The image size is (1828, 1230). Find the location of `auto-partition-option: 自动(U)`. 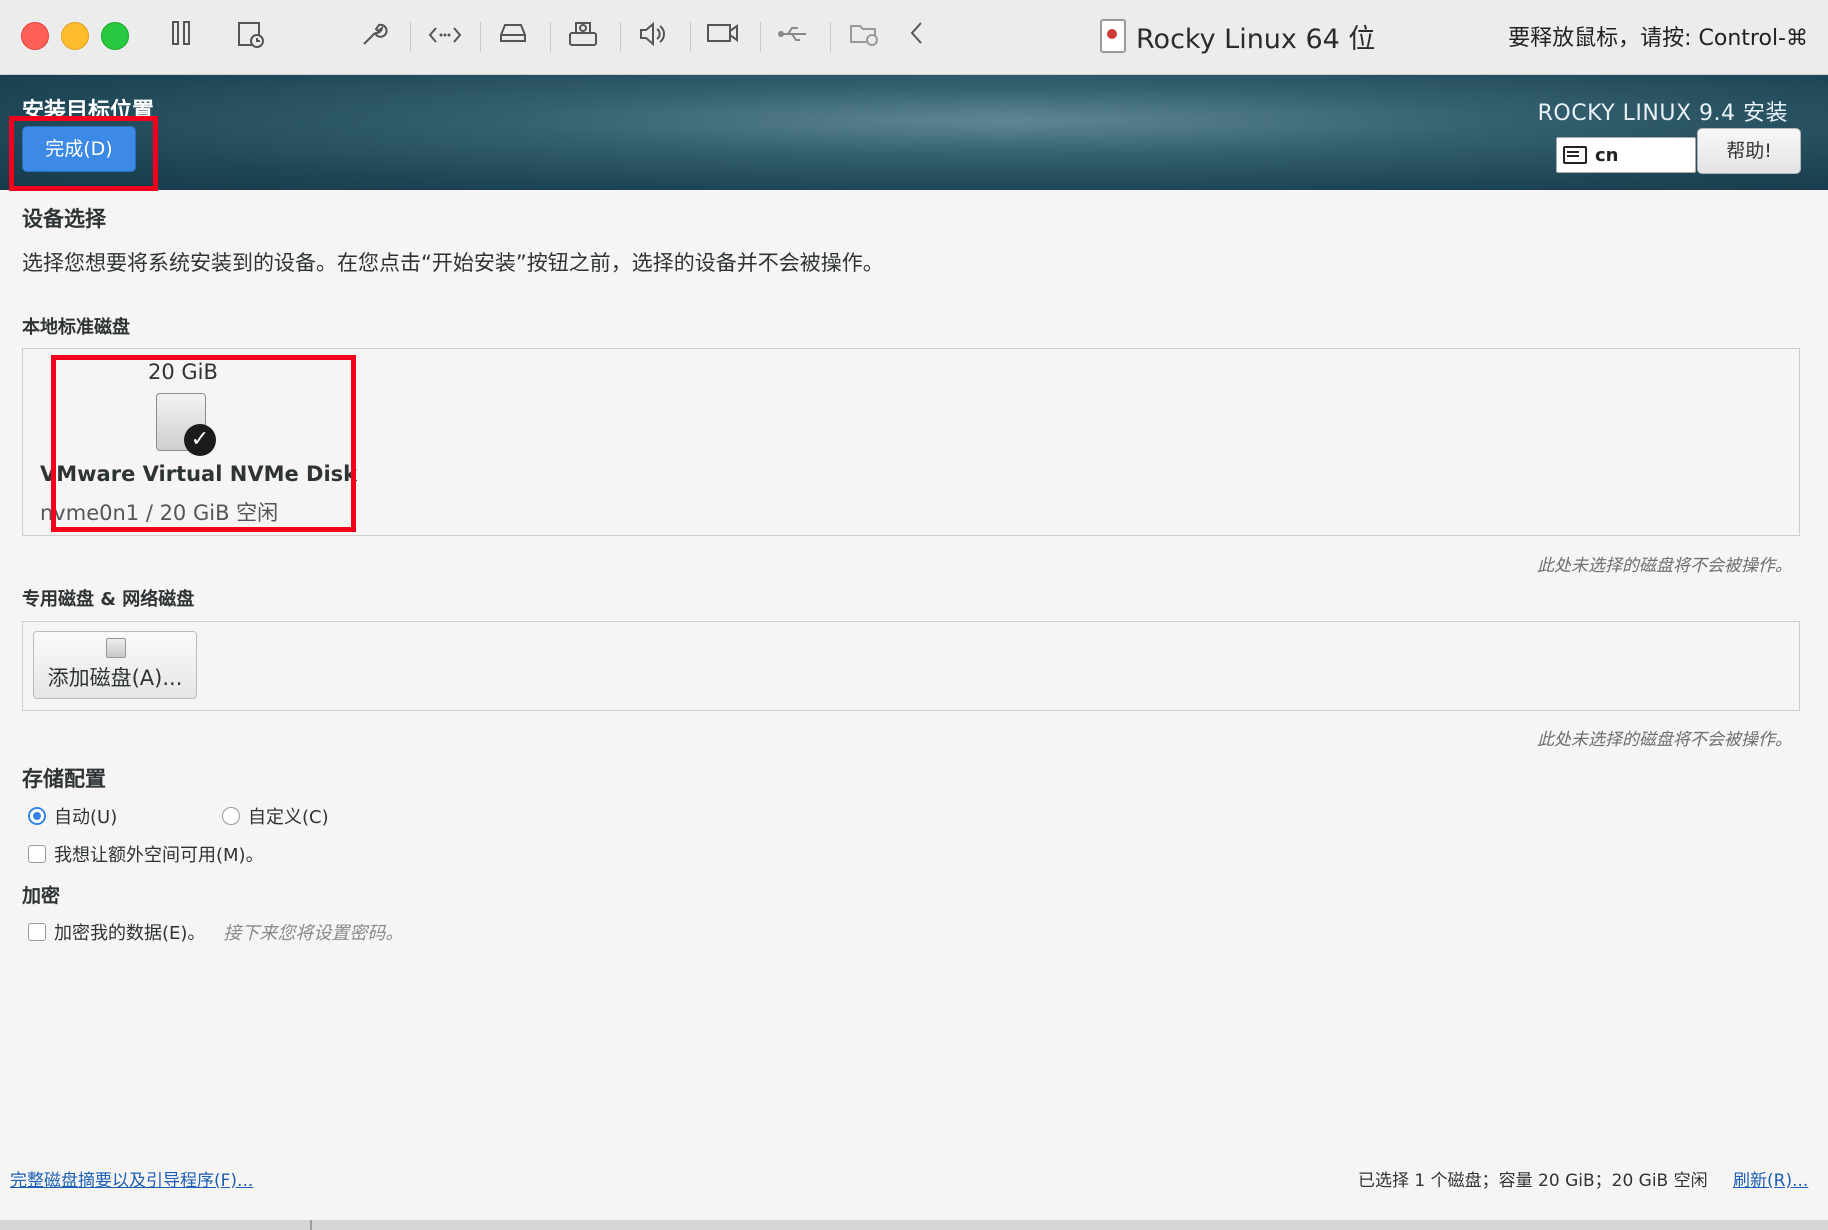

auto-partition-option: 自动(U) is located at coordinates (72, 816).